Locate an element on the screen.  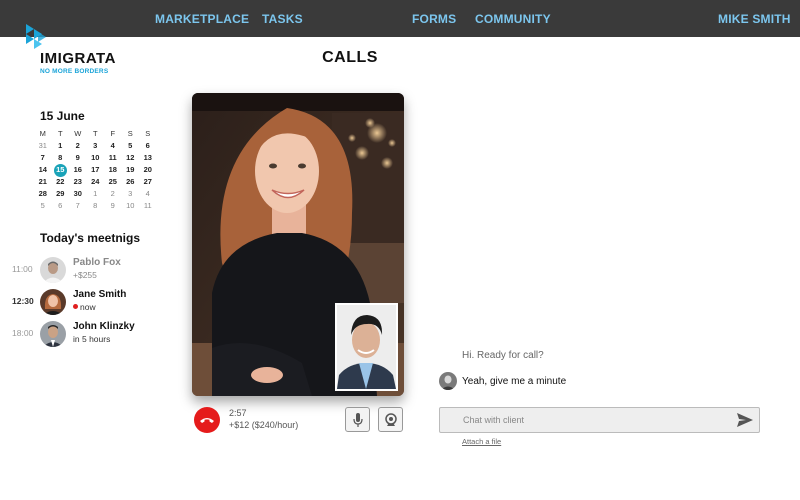
chat-input is located at coordinates (585, 420).